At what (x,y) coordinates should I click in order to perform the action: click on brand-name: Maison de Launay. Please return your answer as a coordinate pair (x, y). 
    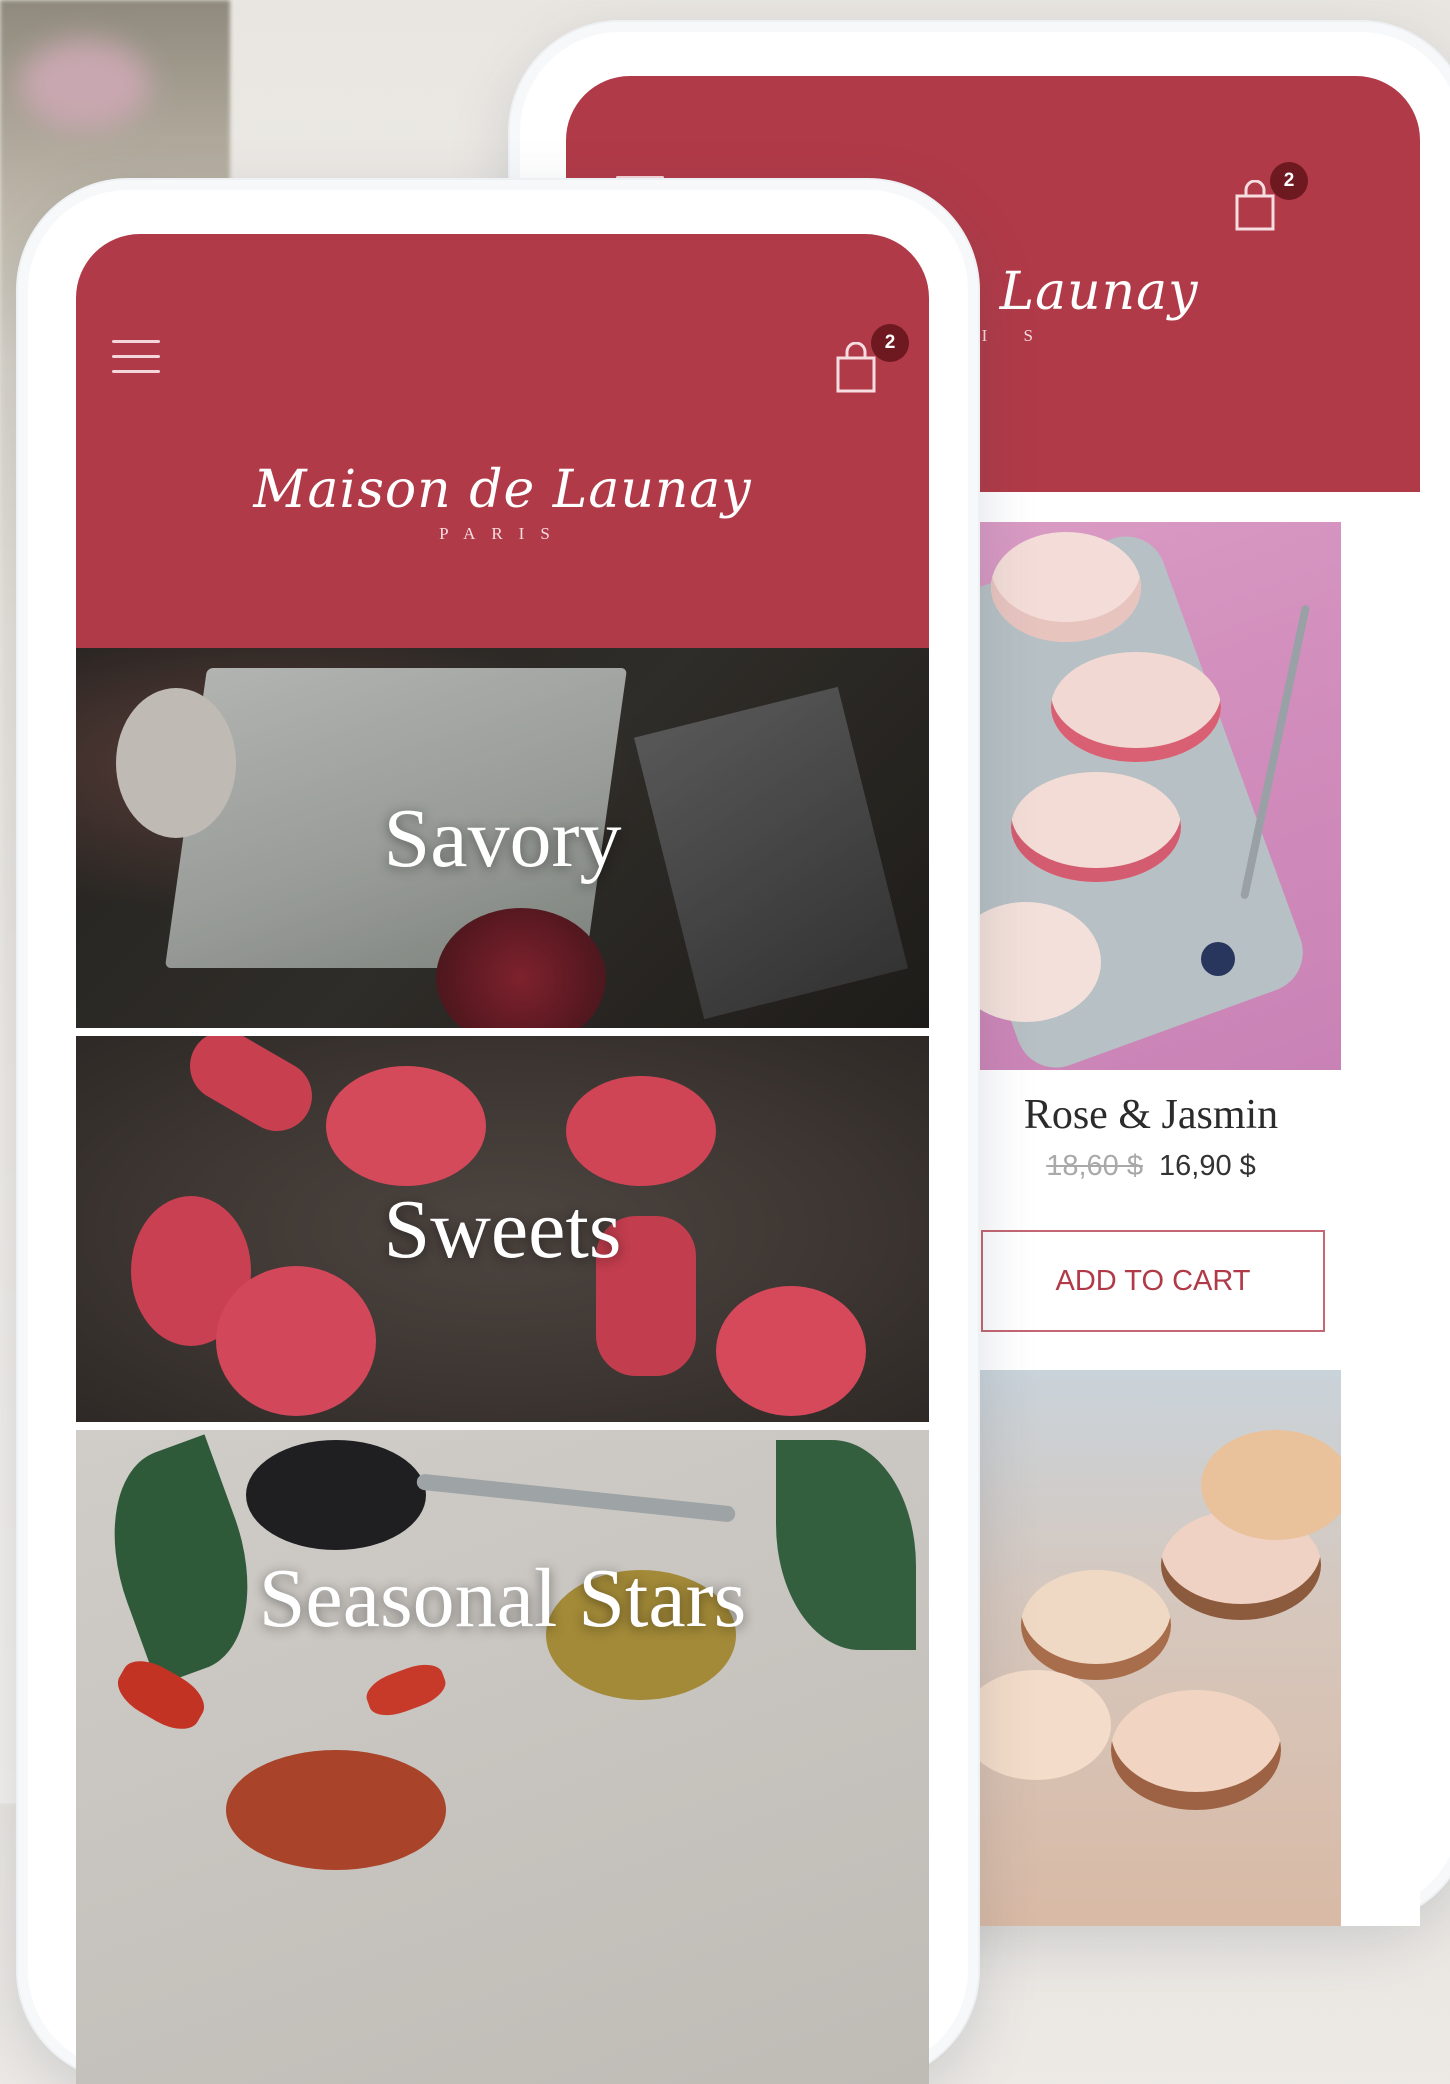
    Looking at the image, I should click on (502, 490).